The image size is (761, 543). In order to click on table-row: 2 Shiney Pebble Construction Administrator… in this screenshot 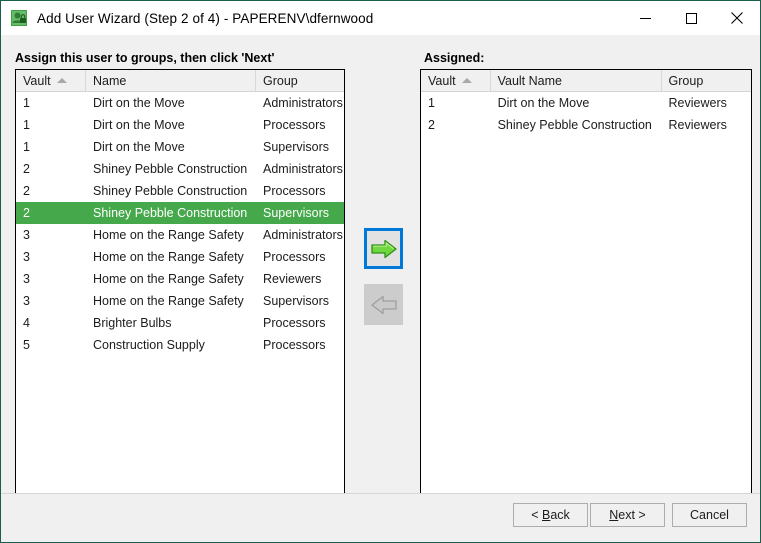, I will do `click(180, 169)`.